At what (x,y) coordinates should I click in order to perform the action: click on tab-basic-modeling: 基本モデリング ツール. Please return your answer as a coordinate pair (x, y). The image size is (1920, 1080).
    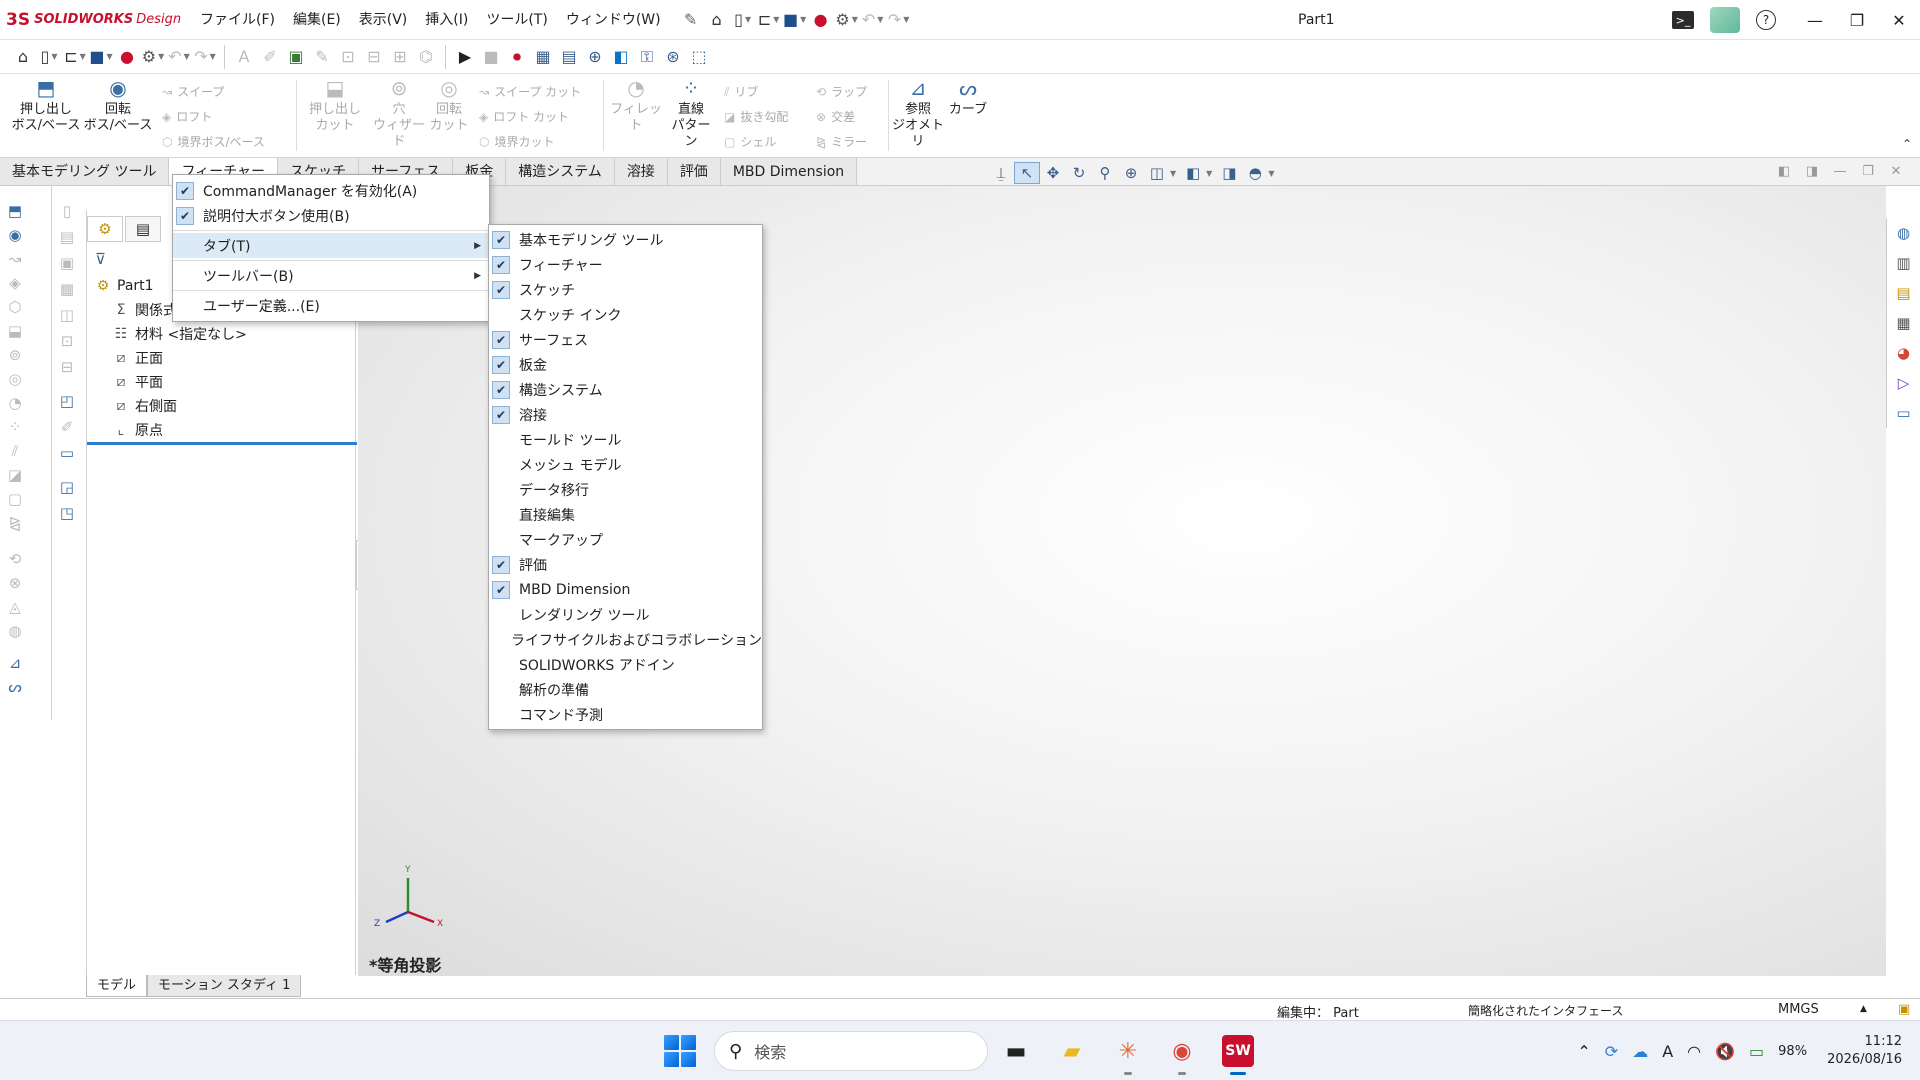
    Looking at the image, I should click on (85, 171).